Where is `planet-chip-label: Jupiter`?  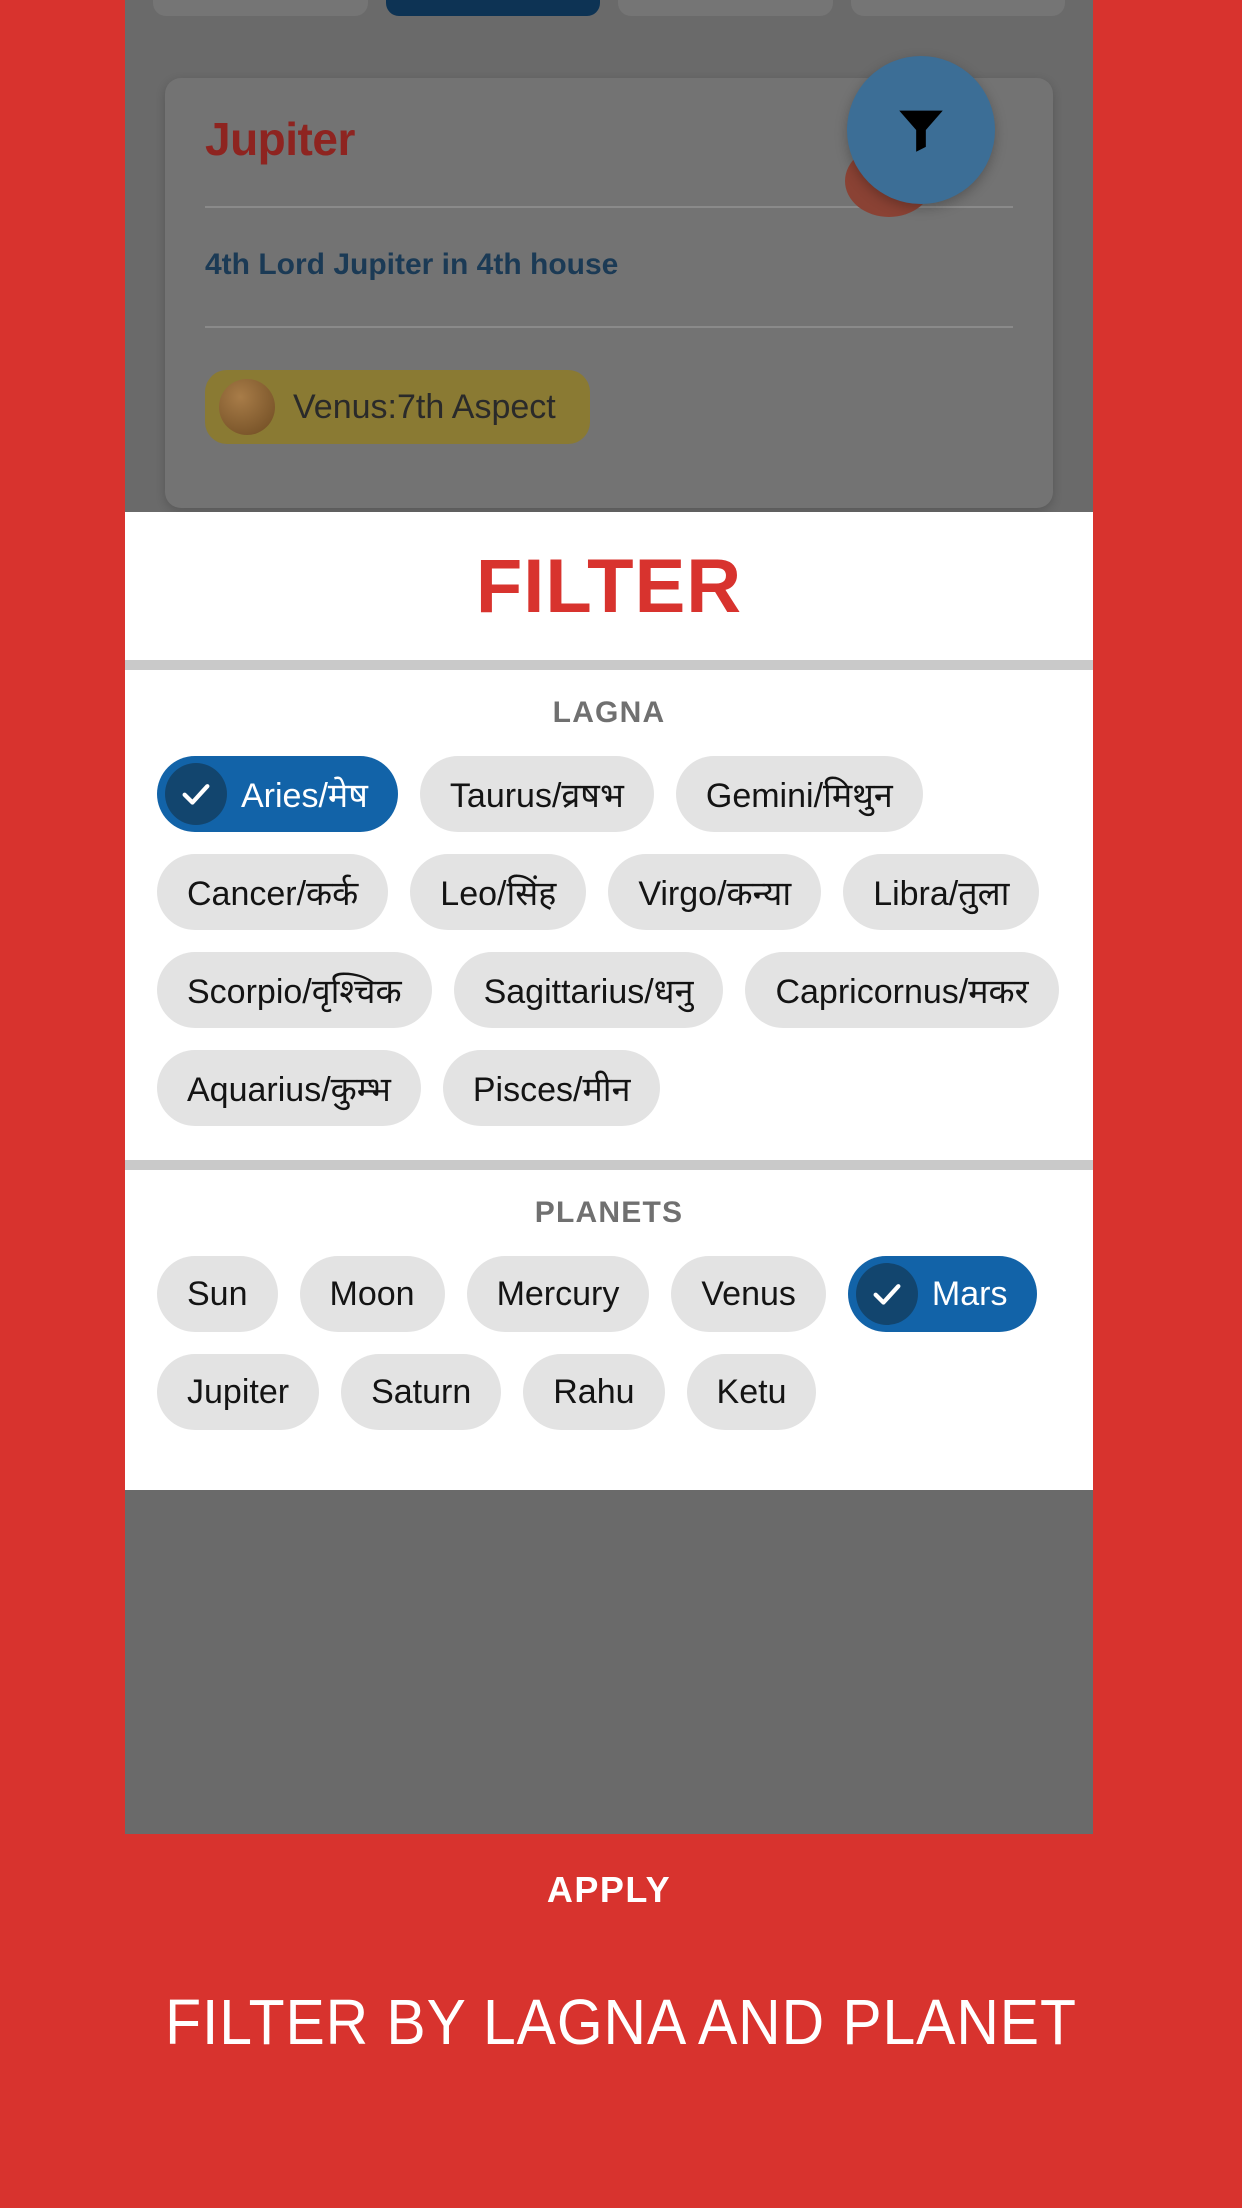 planet-chip-label: Jupiter is located at coordinates (238, 1391).